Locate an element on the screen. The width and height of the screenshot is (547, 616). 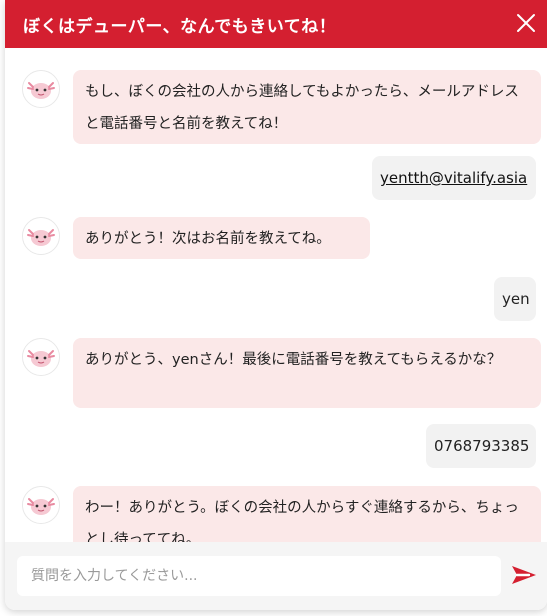
user-message: yen is located at coordinates (515, 299).